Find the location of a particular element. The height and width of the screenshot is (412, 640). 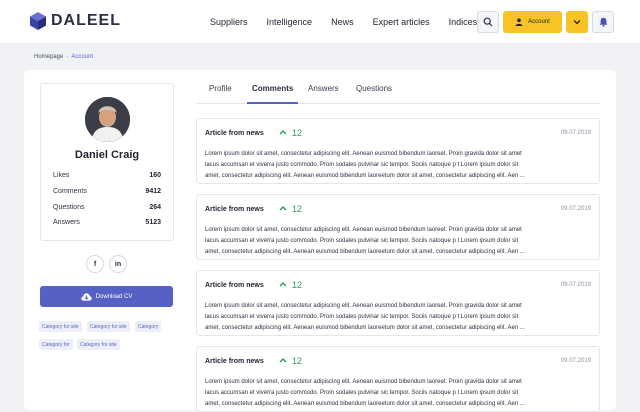

cloud-download-icon is located at coordinates (86, 296).